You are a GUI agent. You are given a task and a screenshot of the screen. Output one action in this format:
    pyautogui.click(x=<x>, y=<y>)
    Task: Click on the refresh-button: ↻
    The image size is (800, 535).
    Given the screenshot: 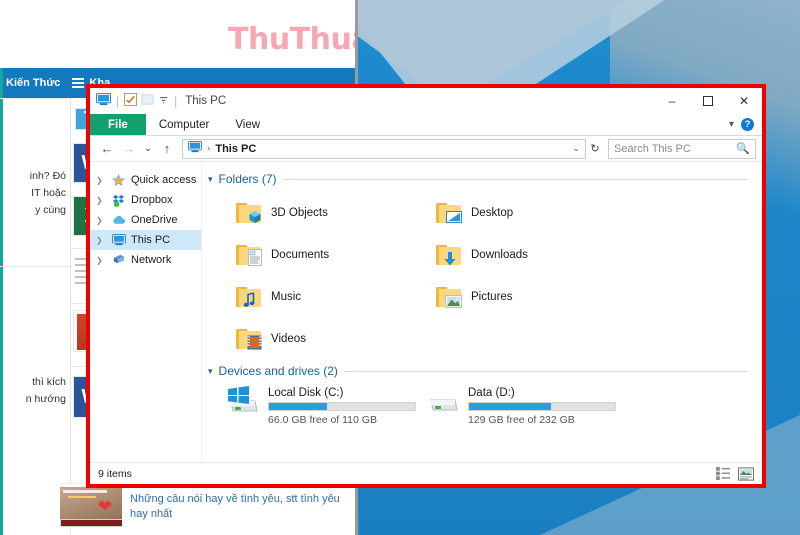 What is the action you would take?
    pyautogui.click(x=595, y=148)
    